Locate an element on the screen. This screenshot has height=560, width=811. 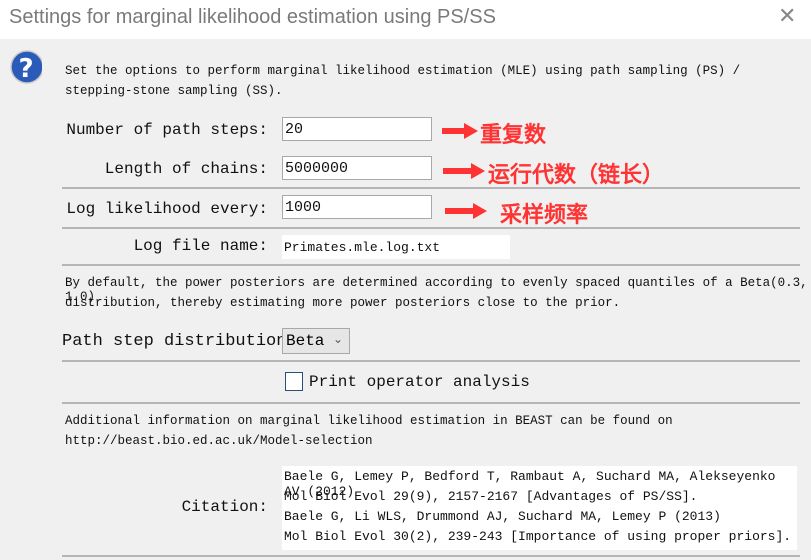
path-steps-input is located at coordinates (357, 129).